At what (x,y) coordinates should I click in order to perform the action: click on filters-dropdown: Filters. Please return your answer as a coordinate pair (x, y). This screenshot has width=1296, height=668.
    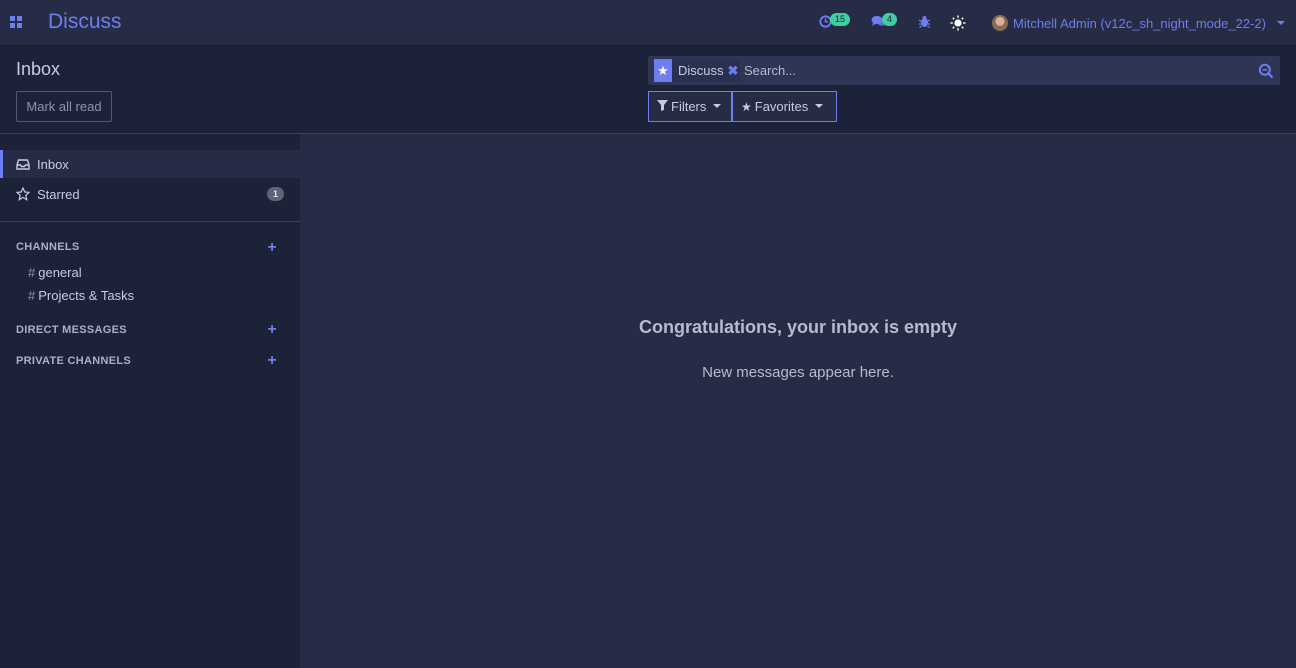
    Looking at the image, I should click on (690, 106).